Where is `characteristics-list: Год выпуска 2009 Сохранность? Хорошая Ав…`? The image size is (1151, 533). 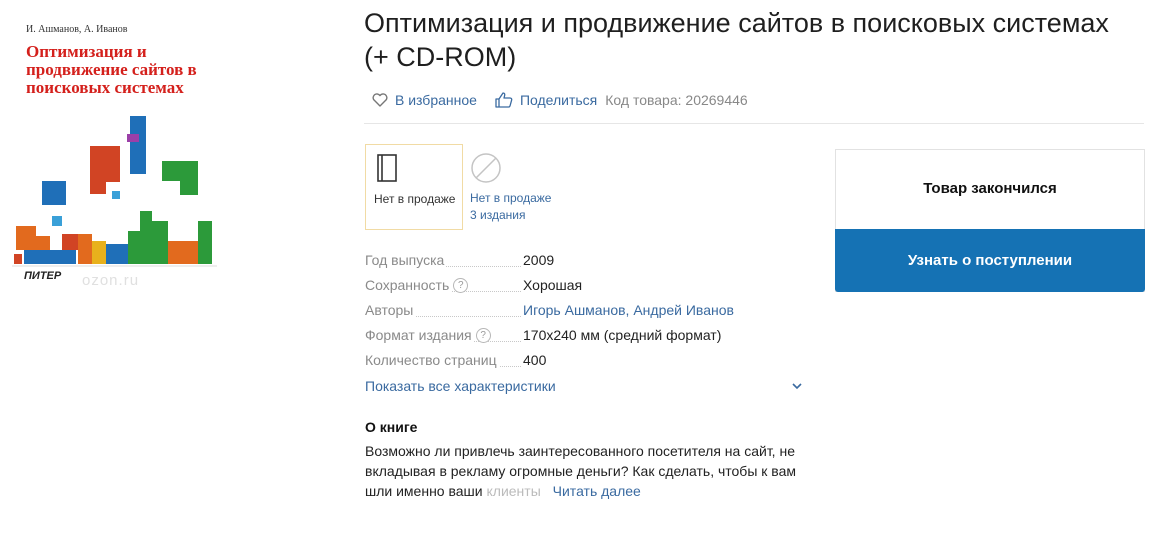 characteristics-list: Год выпуска 2009 Сохранность? Хорошая Ав… is located at coordinates (585, 313).